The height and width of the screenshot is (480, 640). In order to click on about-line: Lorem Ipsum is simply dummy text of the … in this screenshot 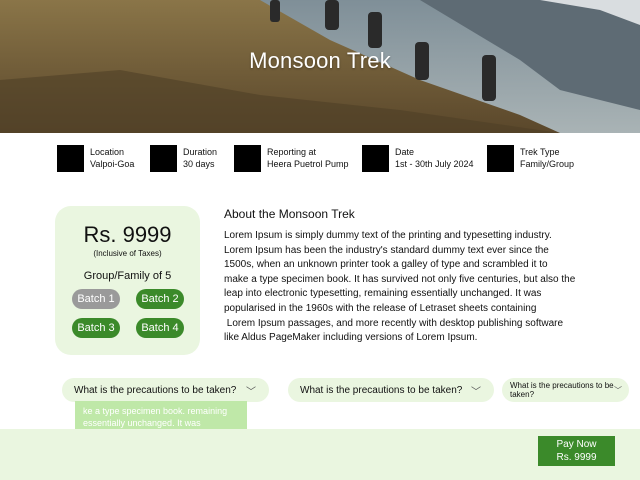, I will do `click(388, 235)`.